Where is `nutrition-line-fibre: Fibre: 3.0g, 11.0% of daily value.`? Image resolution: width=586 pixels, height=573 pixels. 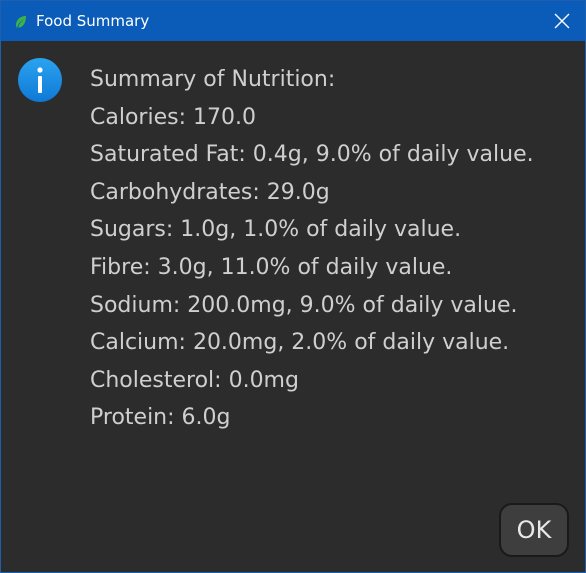
nutrition-line-fibre: Fibre: 3.0g, 11.0% of daily value. is located at coordinates (271, 267).